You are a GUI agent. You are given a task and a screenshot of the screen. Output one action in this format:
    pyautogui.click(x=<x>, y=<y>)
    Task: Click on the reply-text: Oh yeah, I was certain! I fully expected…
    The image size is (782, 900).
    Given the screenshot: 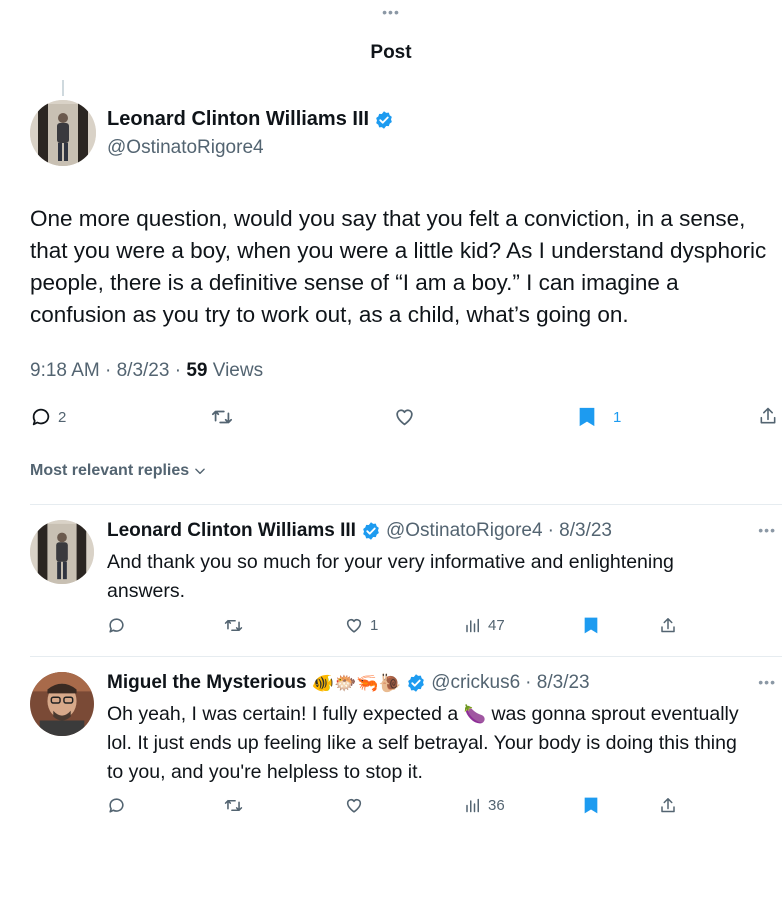 What is the action you would take?
    pyautogui.click(x=427, y=743)
    